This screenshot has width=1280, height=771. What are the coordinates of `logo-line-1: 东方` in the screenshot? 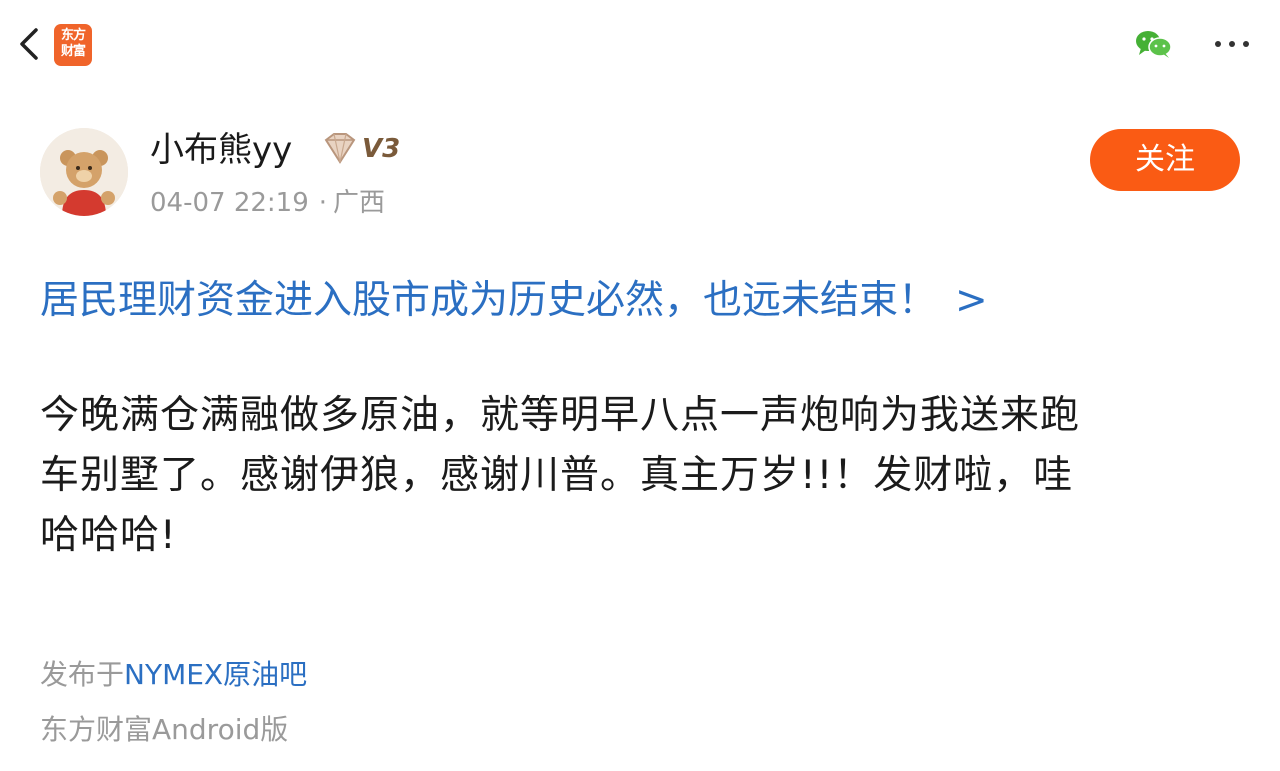 It's located at (73, 35).